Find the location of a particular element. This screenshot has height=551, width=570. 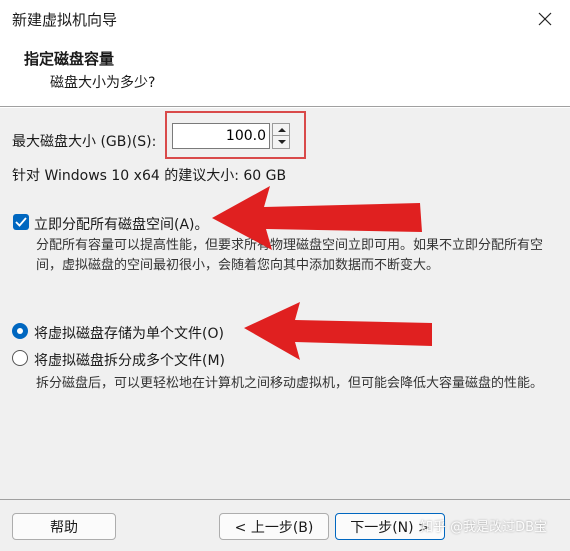

radio-dot is located at coordinates (20, 331).